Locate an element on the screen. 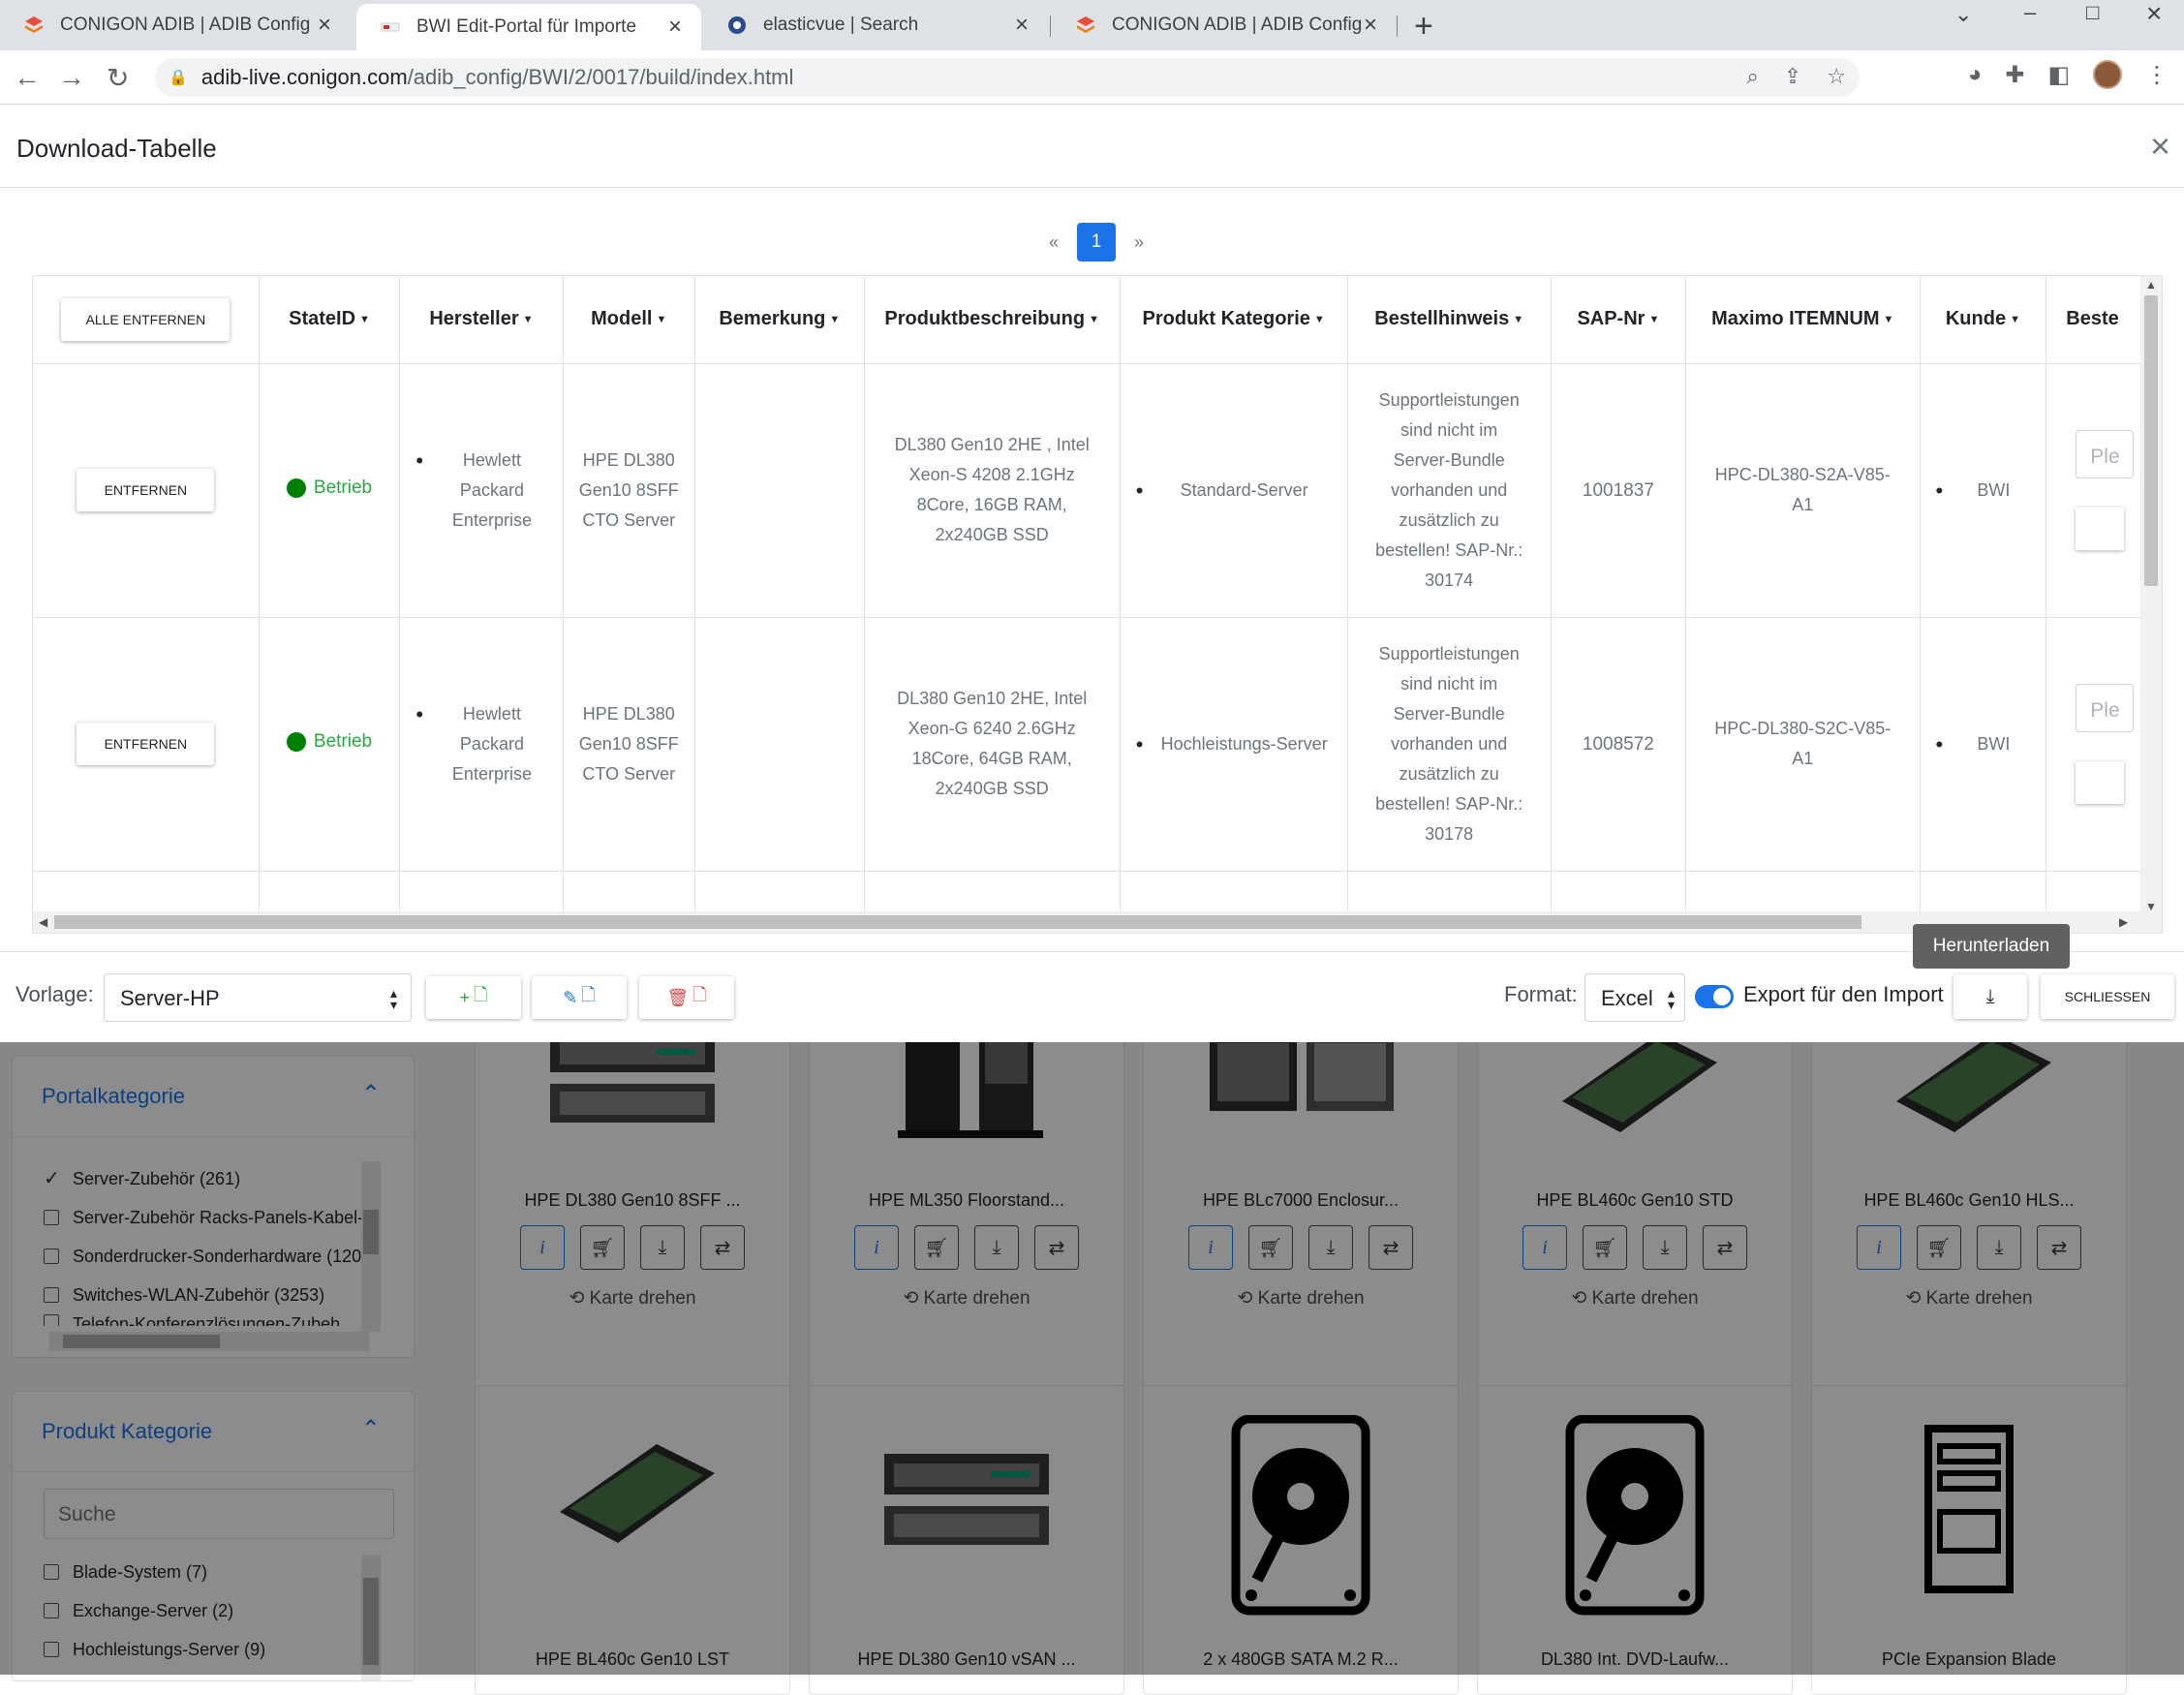  back-icon: ← is located at coordinates (28, 77).